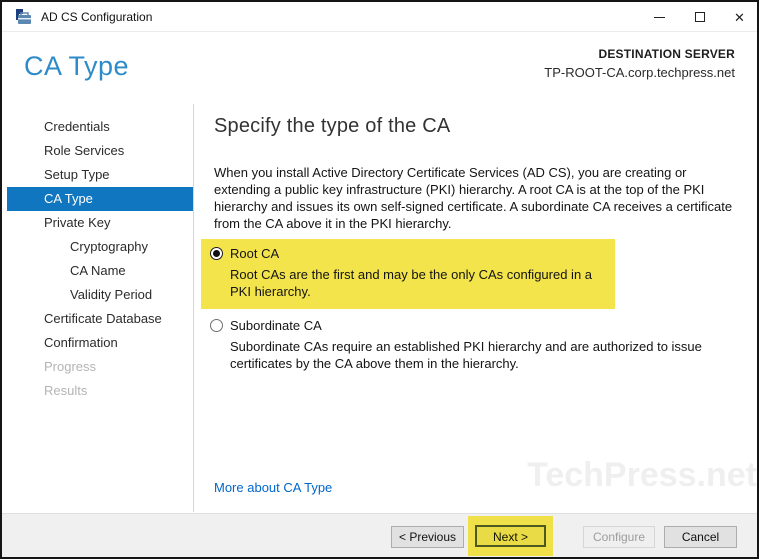 This screenshot has width=759, height=559. I want to click on sidebar-item-results: Results, so click(66, 390).